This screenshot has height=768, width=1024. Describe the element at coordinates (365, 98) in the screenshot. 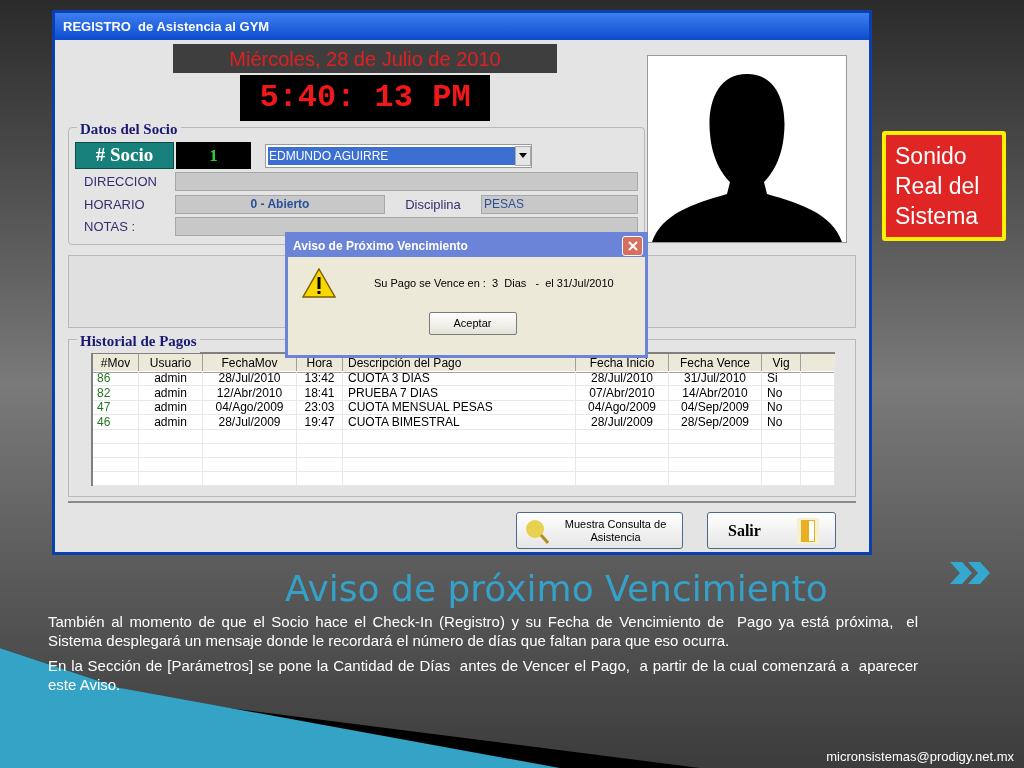

I see `clock-display: 5:40: 13 PM` at that location.